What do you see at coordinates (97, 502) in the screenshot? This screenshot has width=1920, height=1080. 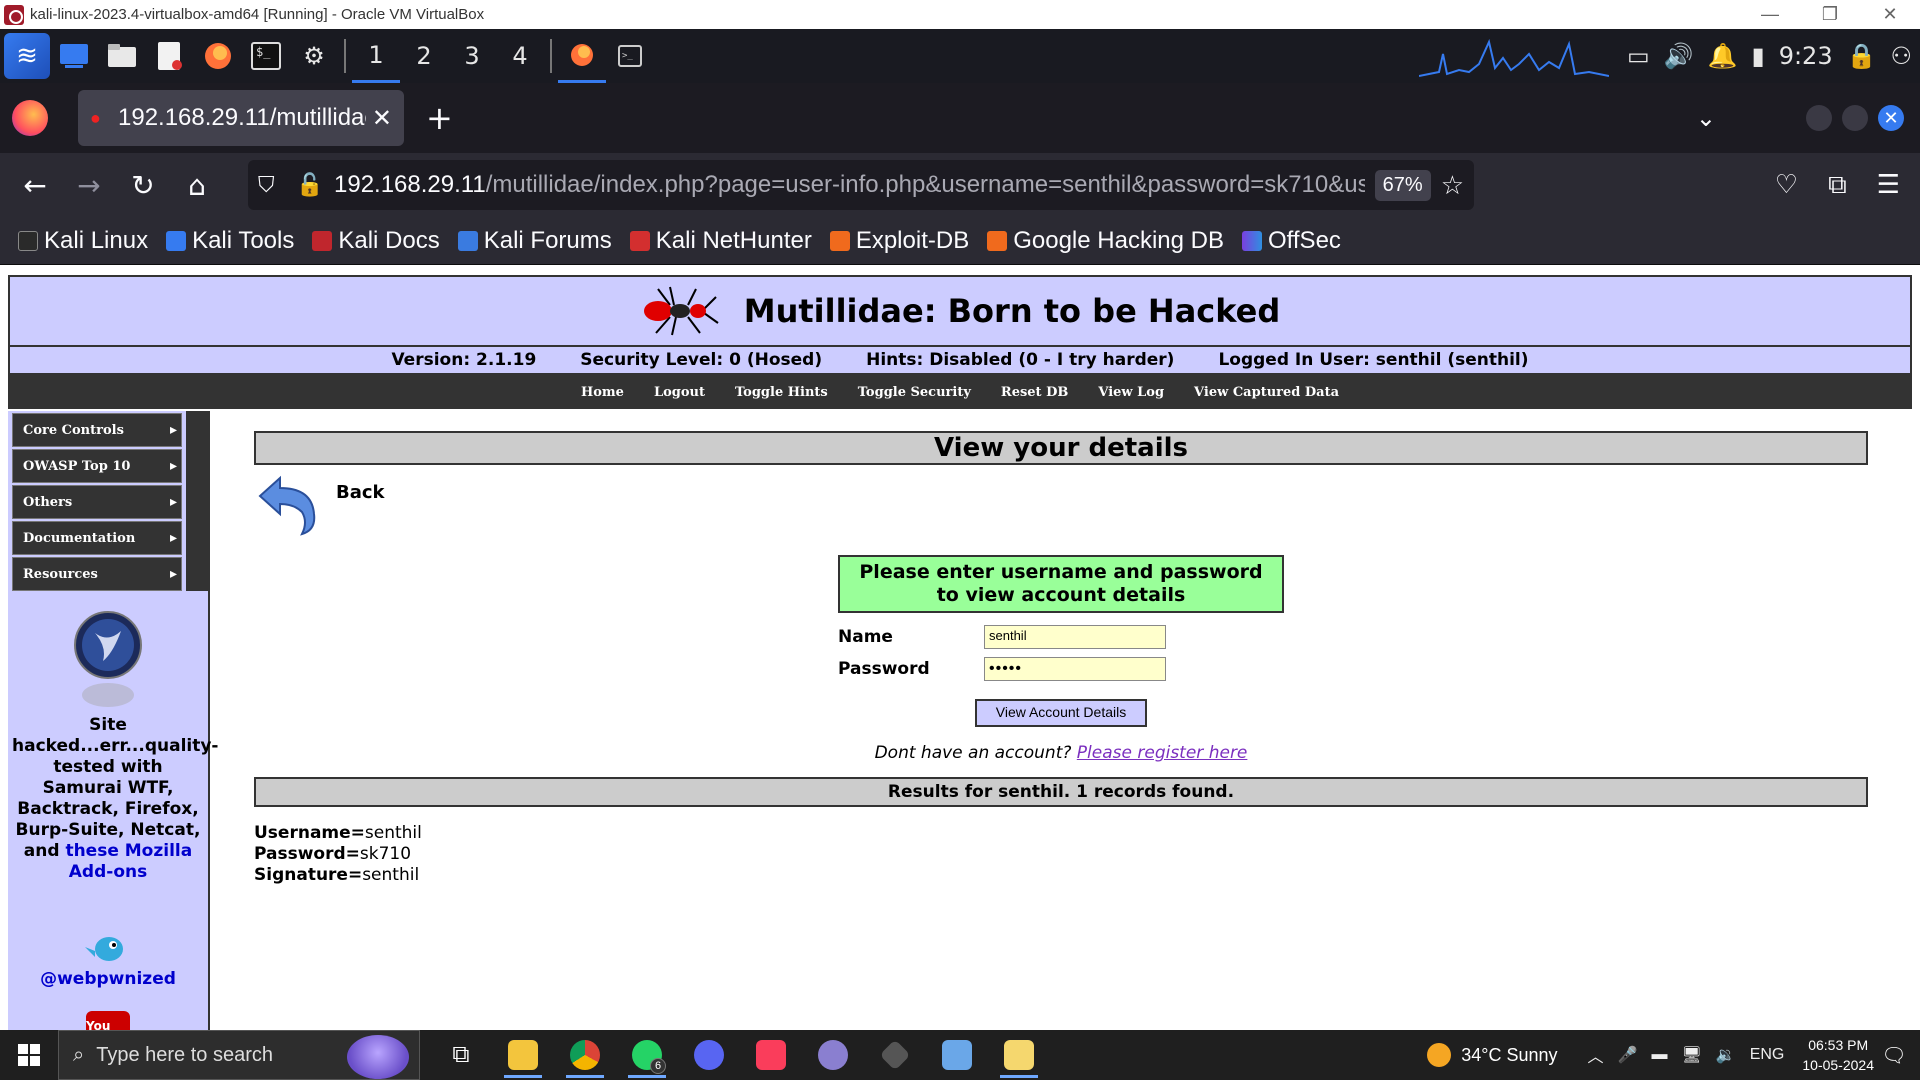 I see `sidebar-item-others: Others` at bounding box center [97, 502].